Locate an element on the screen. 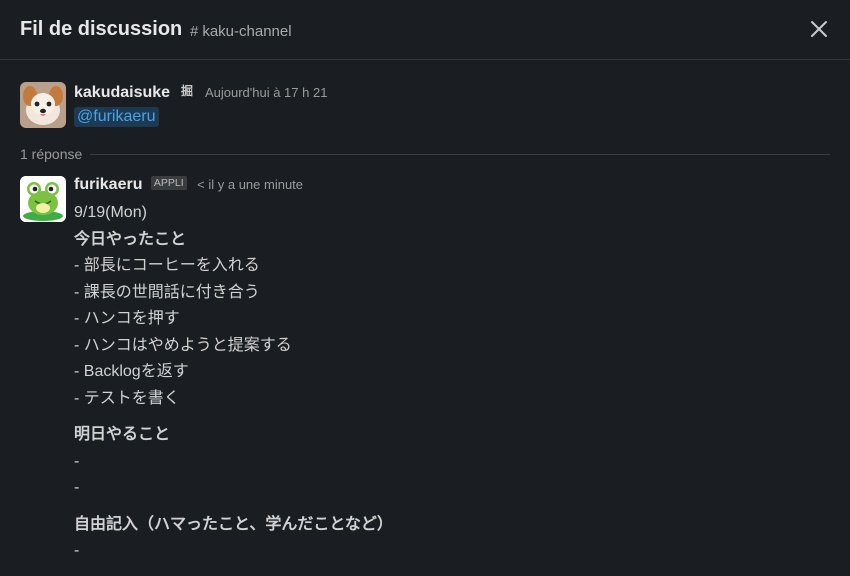 The width and height of the screenshot is (850, 576). list-item: - ハンコを押す is located at coordinates (127, 318).